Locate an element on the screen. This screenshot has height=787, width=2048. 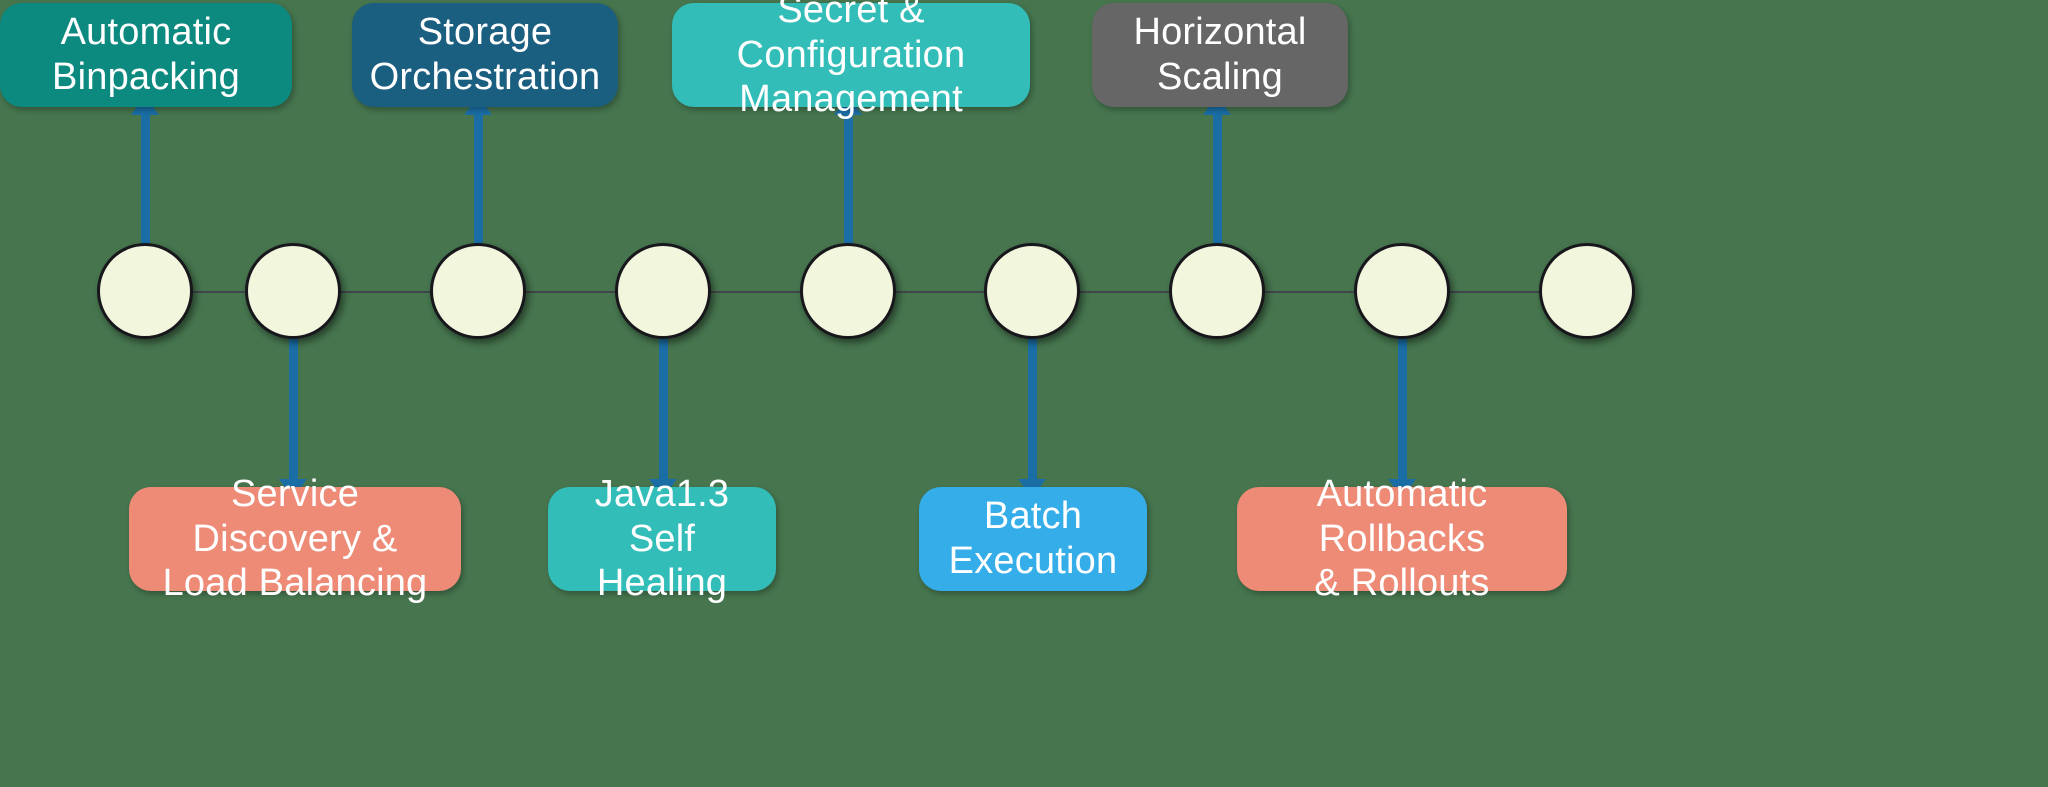
box-label: Storage Orchestration is located at coordinates (485, 54).